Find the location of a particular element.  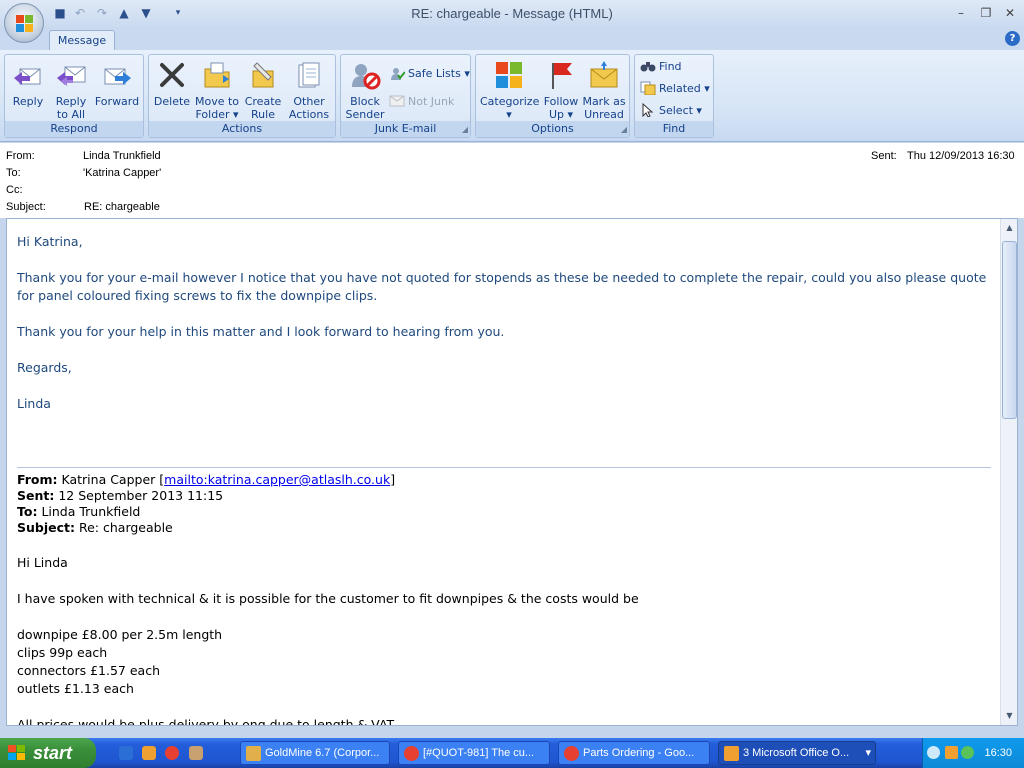

binoculars-icon is located at coordinates (648, 66).